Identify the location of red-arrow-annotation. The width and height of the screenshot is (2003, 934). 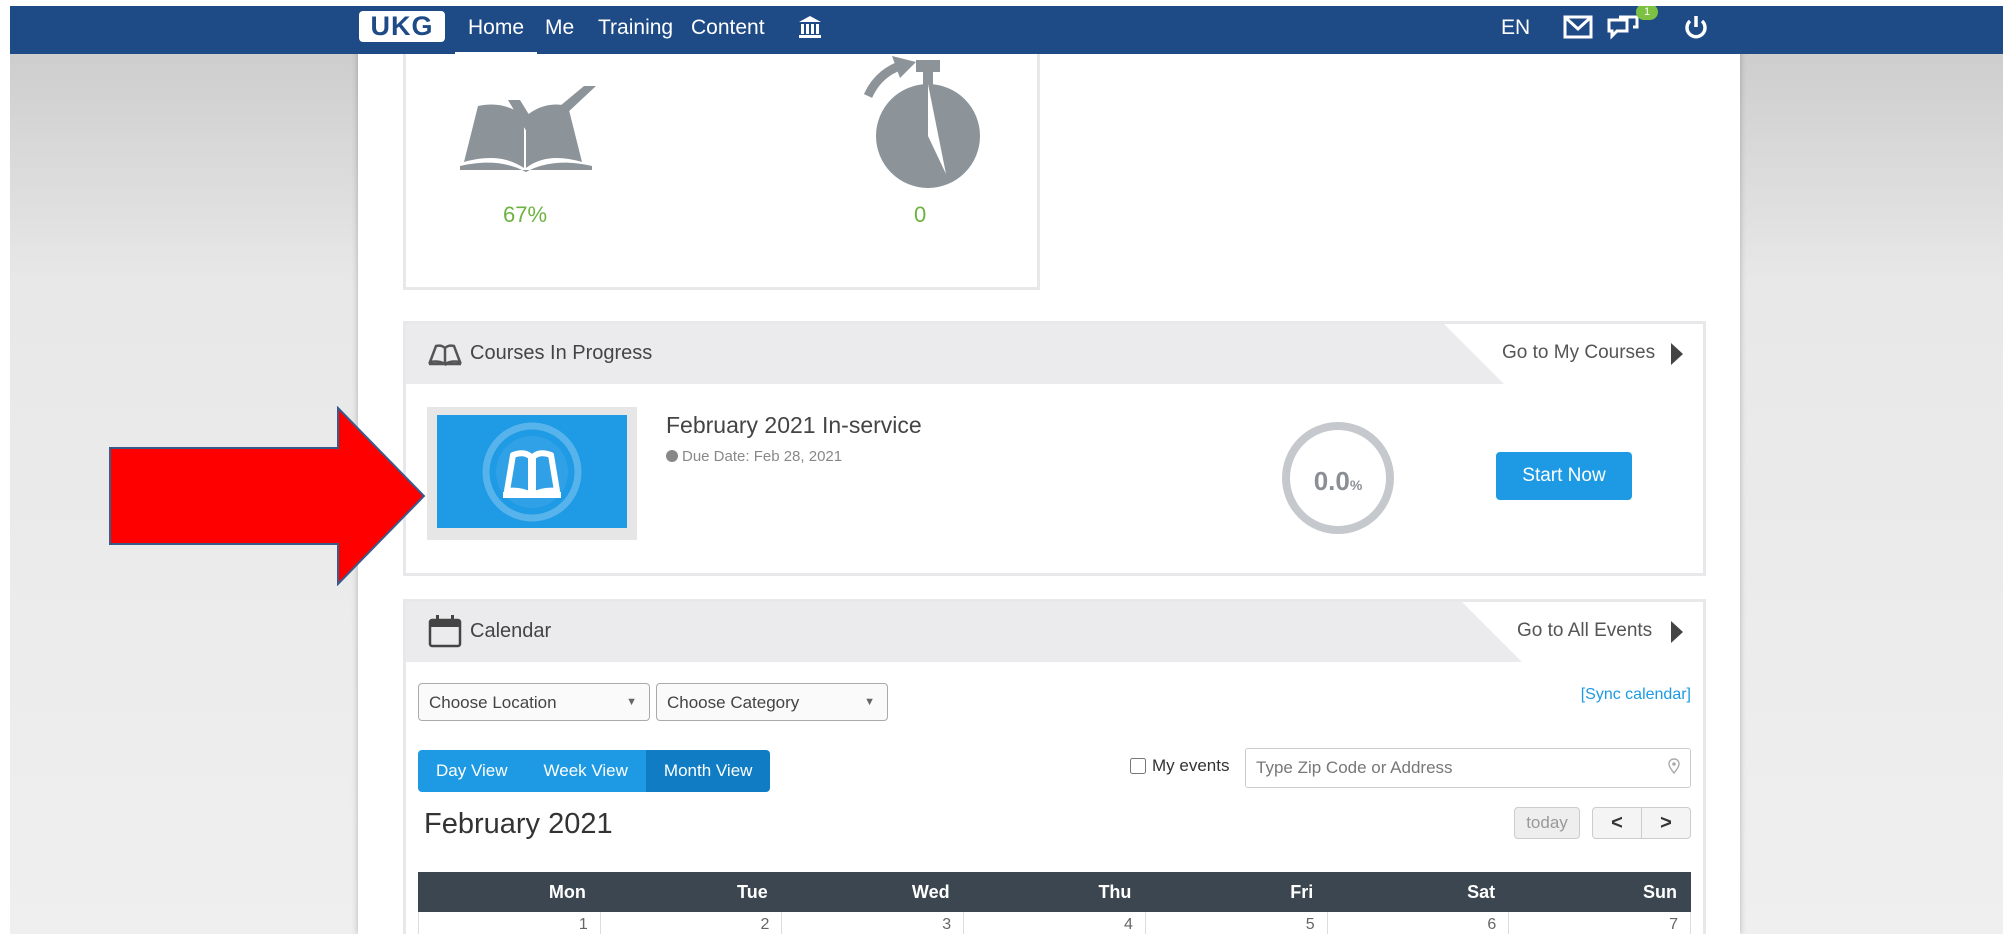
(267, 496).